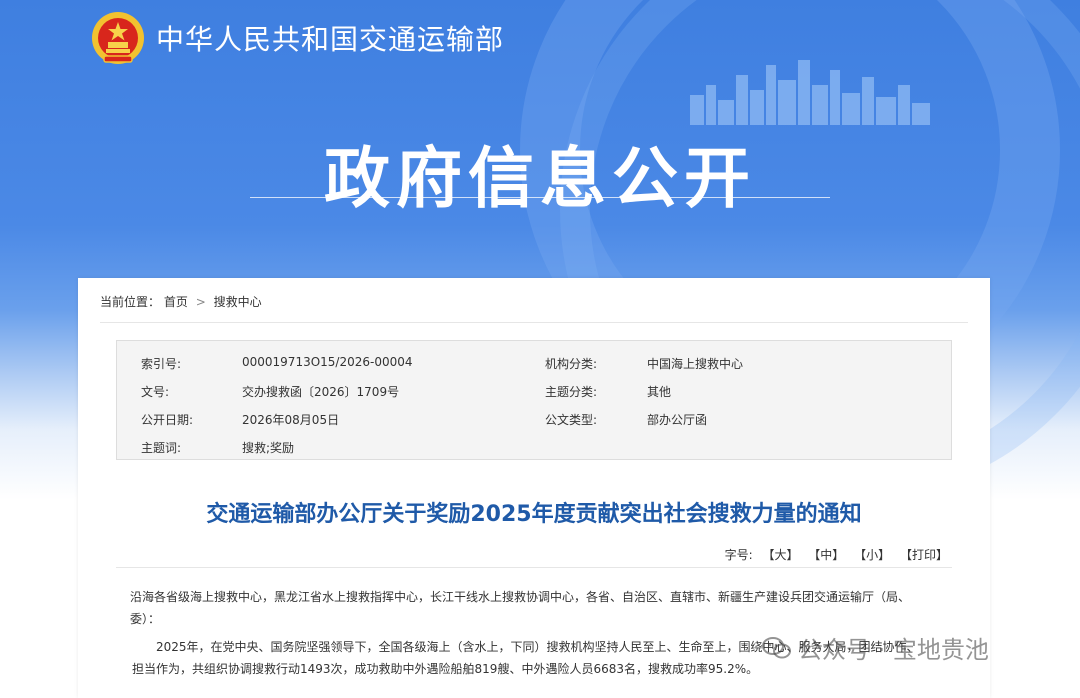 Image resolution: width=1080 pixels, height=698 pixels. What do you see at coordinates (238, 302) in the screenshot?
I see `breadcrumb-current-link: 搜救中心` at bounding box center [238, 302].